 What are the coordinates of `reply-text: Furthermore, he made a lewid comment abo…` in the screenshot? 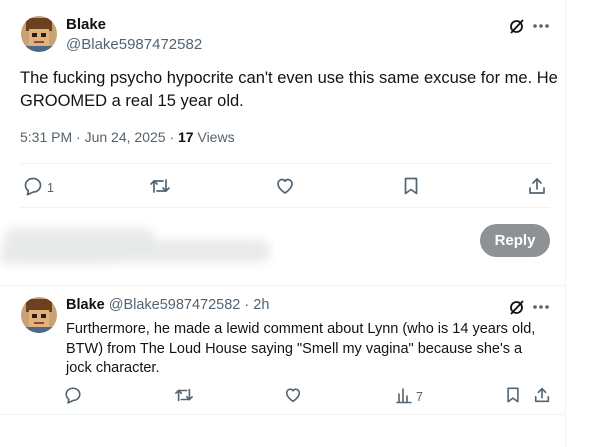 It's located at (301, 348).